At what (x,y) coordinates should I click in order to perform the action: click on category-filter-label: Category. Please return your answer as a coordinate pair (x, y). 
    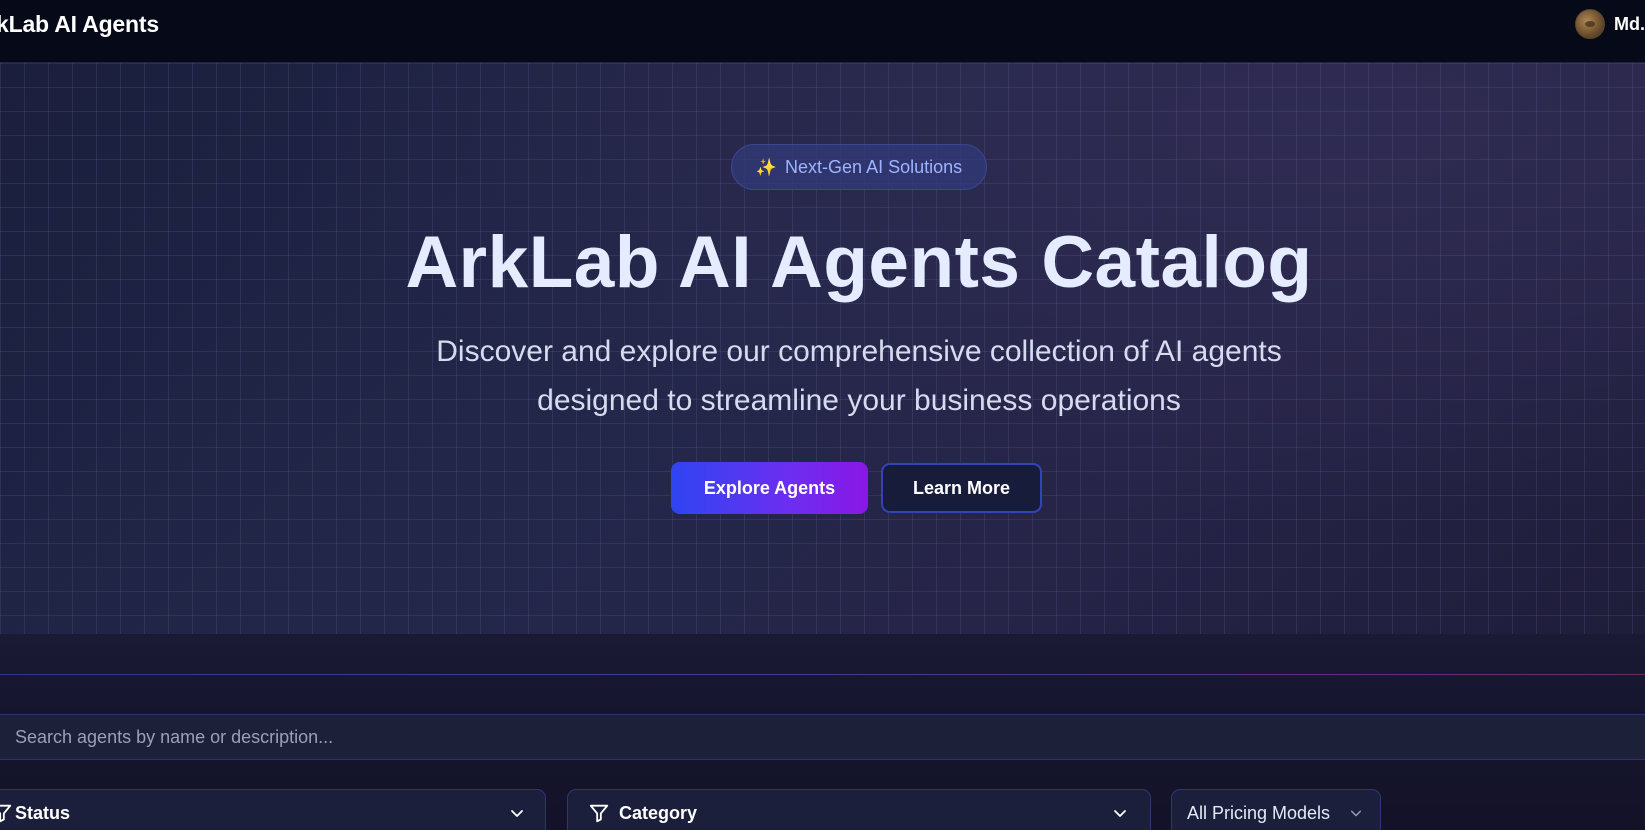
    Looking at the image, I should click on (658, 812).